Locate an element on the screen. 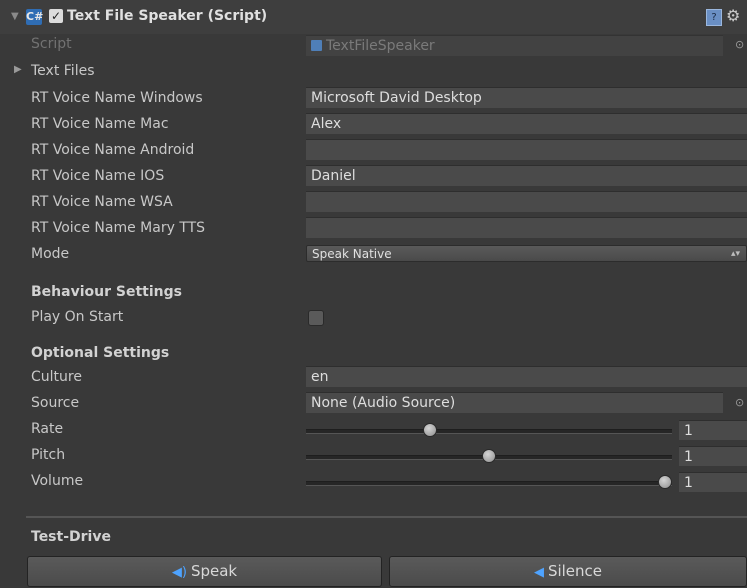 This screenshot has height=588, width=747. voice-android-label: RT Voice Name Android is located at coordinates (113, 150).